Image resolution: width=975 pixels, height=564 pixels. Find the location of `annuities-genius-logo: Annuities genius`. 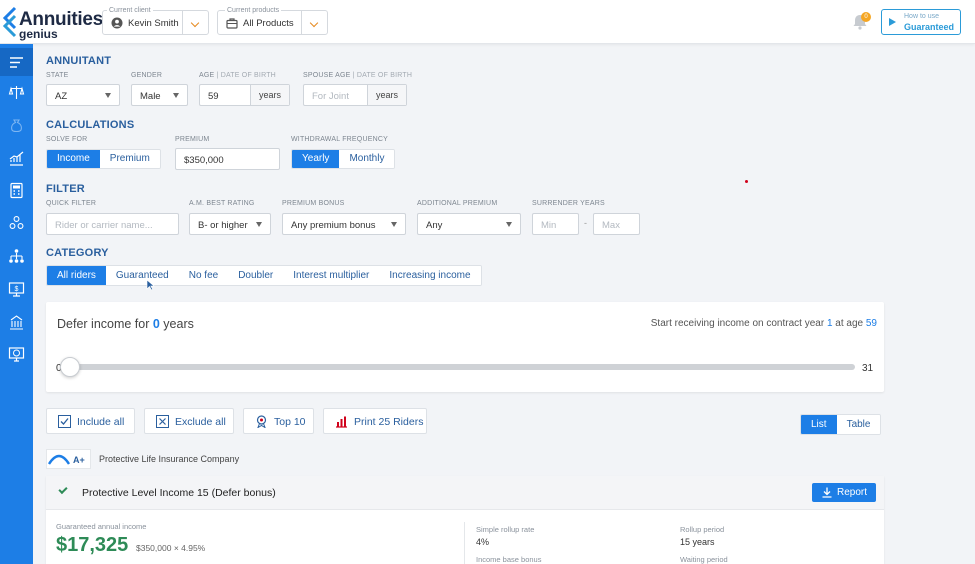

annuities-genius-logo: Annuities genius is located at coordinates (52, 23).